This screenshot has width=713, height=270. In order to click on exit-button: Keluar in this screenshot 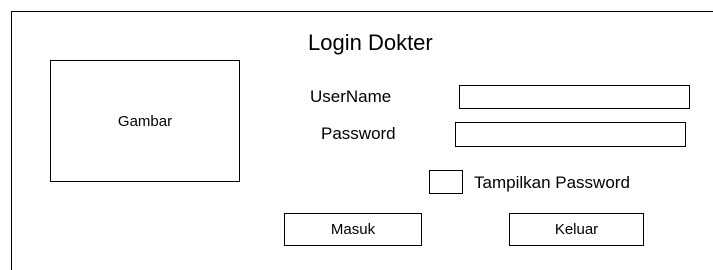, I will do `click(576, 229)`.